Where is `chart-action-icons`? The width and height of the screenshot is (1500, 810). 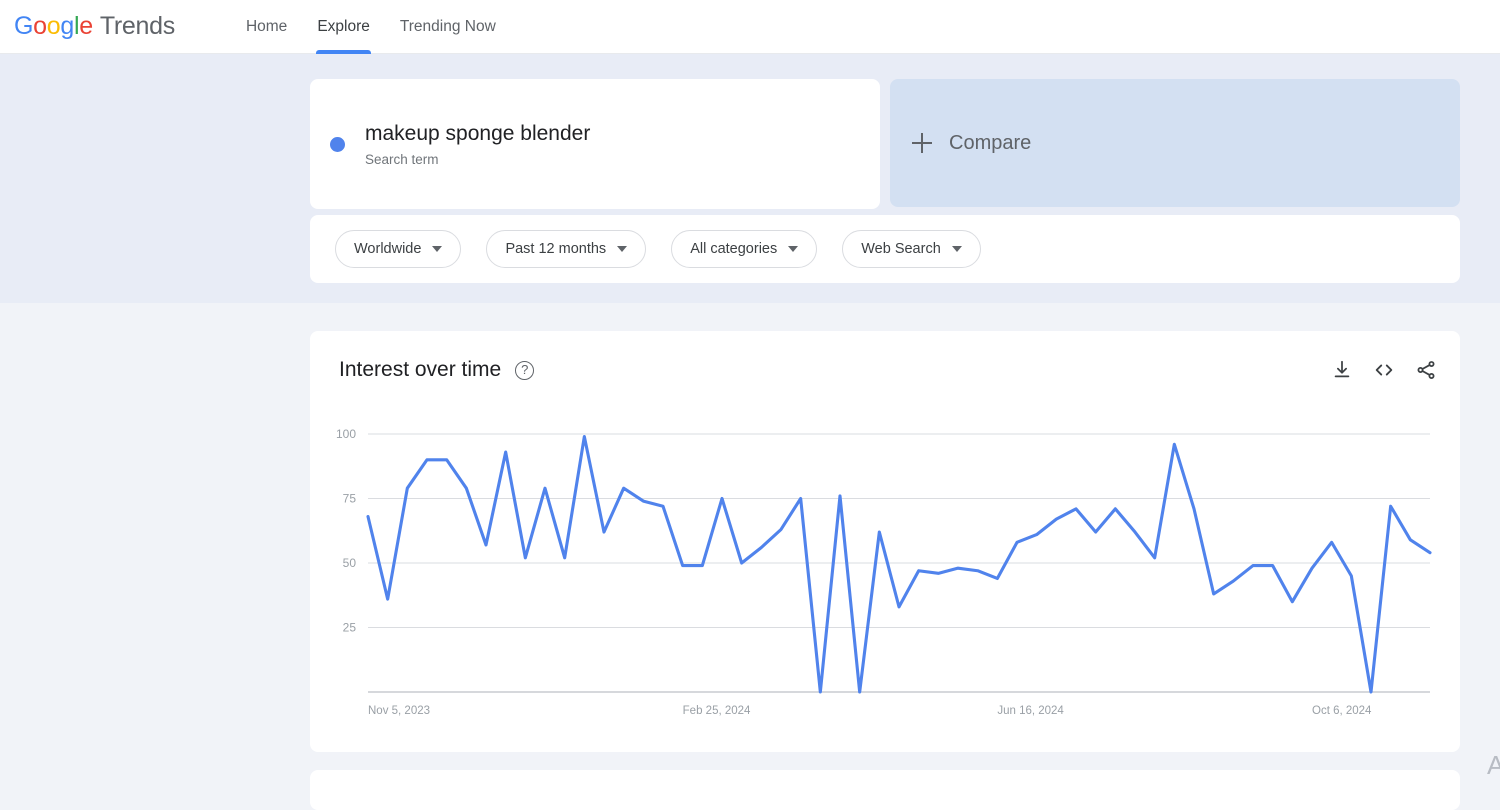 chart-action-icons is located at coordinates (1384, 370).